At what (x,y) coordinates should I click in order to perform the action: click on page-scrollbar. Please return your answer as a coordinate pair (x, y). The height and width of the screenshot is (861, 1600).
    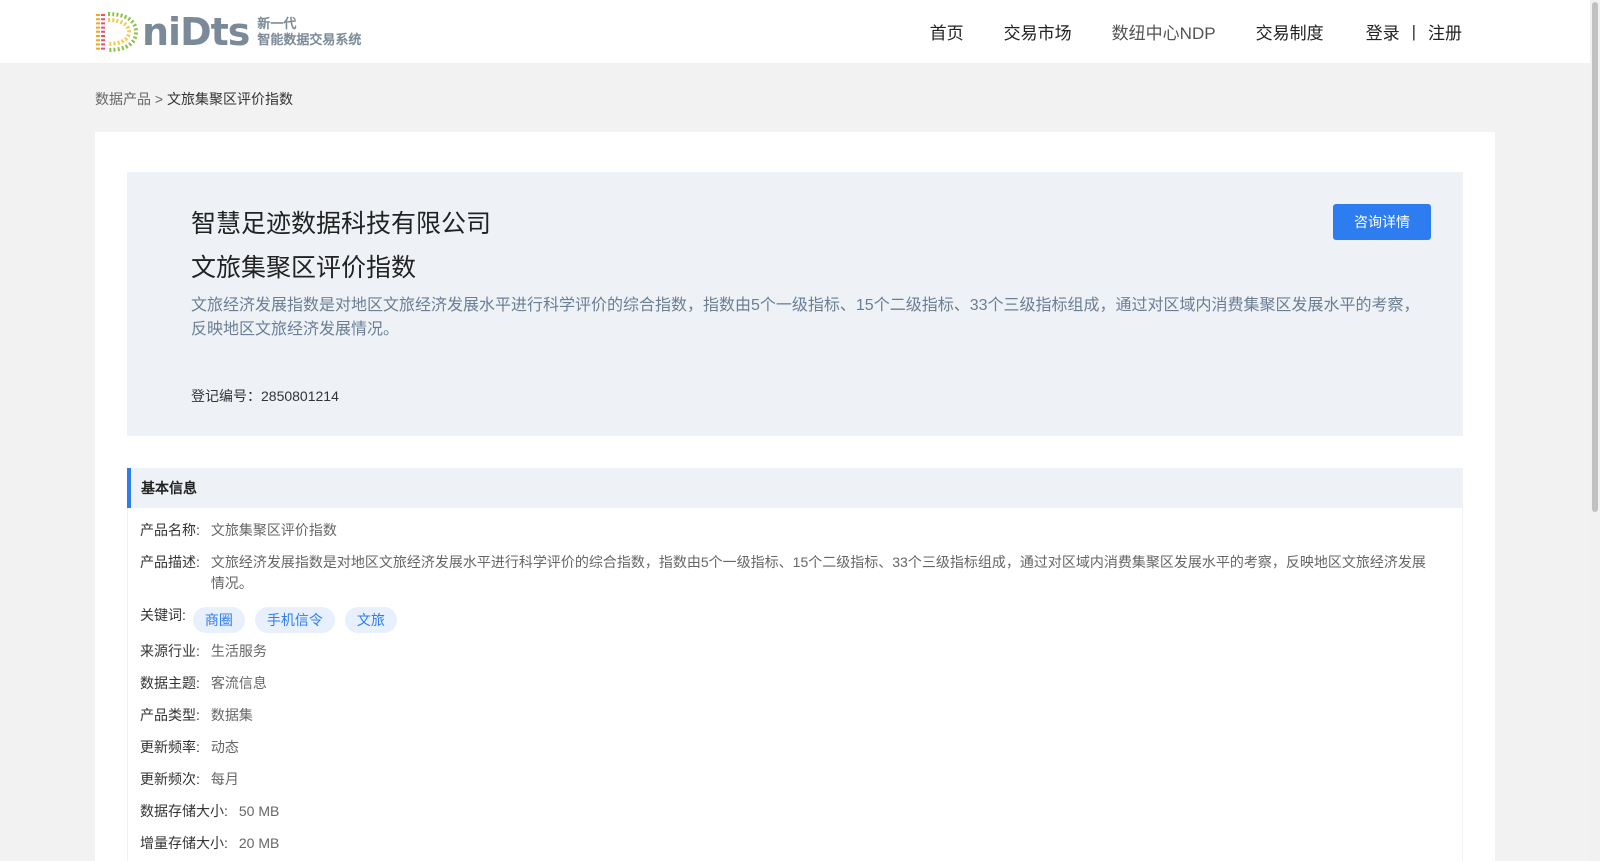
    Looking at the image, I should click on (1595, 430).